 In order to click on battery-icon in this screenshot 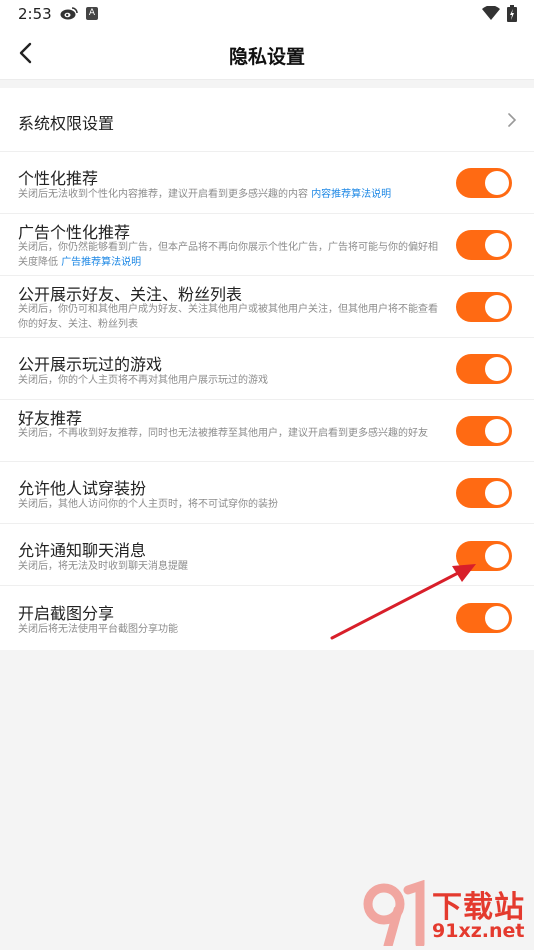, I will do `click(512, 13)`.